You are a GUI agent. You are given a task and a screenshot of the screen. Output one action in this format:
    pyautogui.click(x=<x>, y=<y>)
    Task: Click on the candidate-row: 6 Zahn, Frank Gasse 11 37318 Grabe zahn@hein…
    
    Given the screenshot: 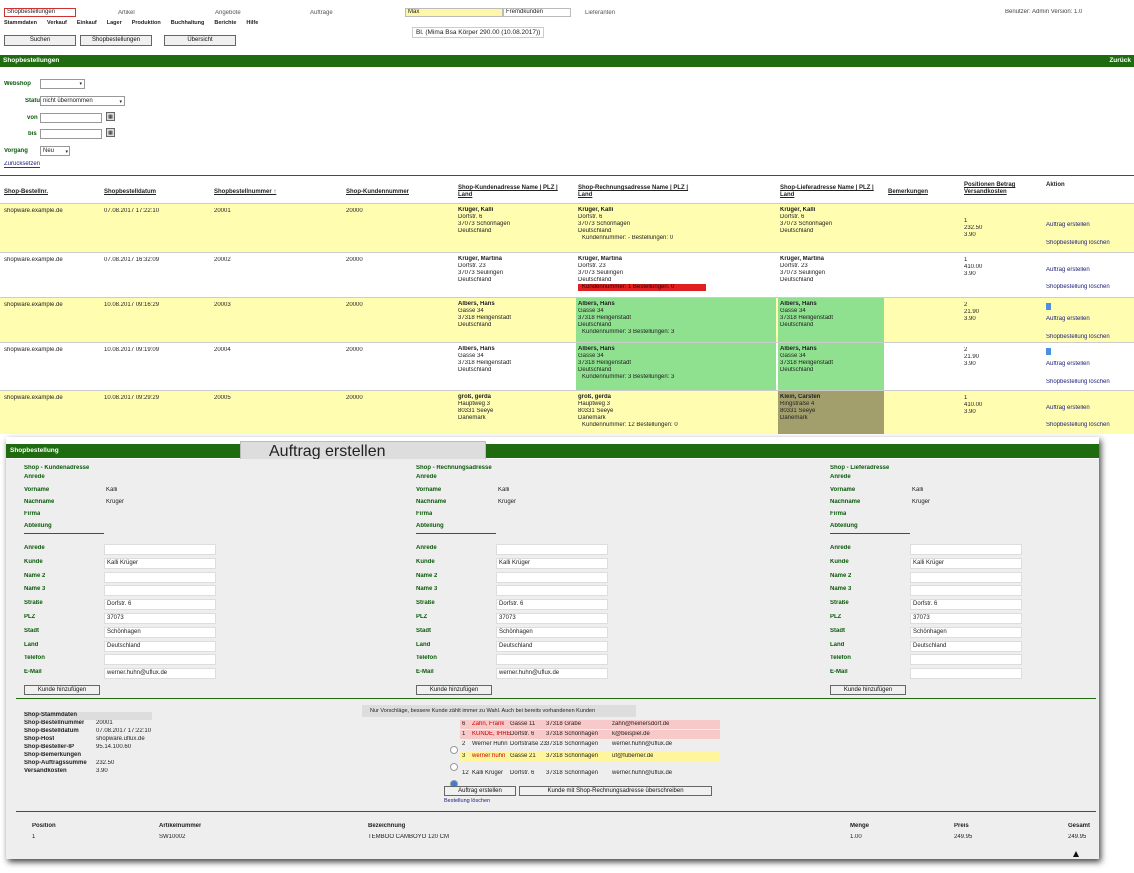 What is the action you would take?
    pyautogui.click(x=590, y=724)
    